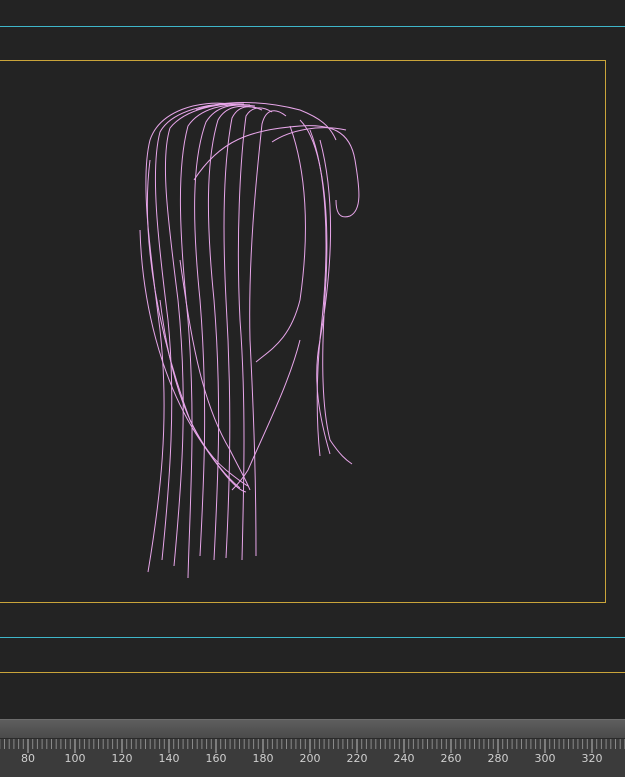 The height and width of the screenshot is (777, 625). What do you see at coordinates (263, 758) in the screenshot?
I see `frame-number-label: 180` at bounding box center [263, 758].